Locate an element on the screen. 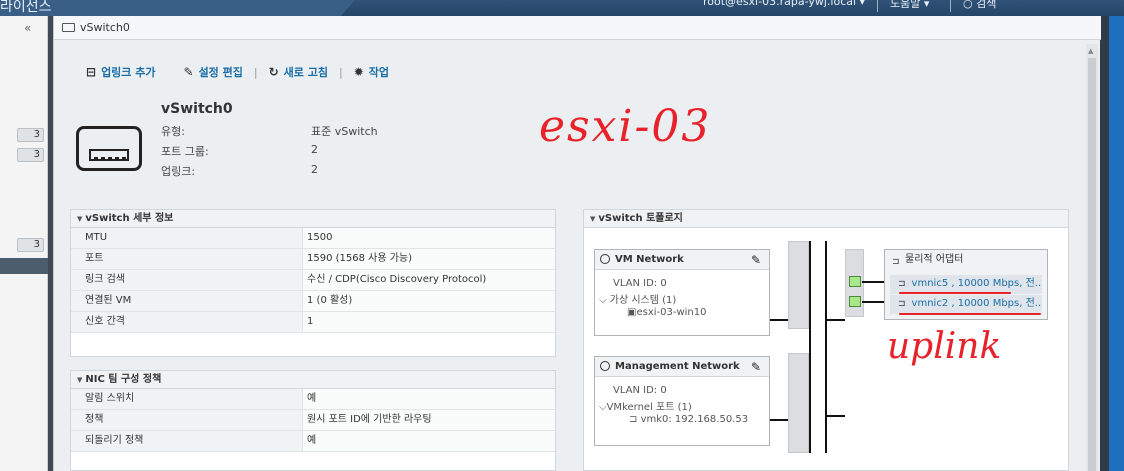 Image resolution: width=1124 pixels, height=471 pixels. refresh-button: ↻ 새로 고침 is located at coordinates (298, 72).